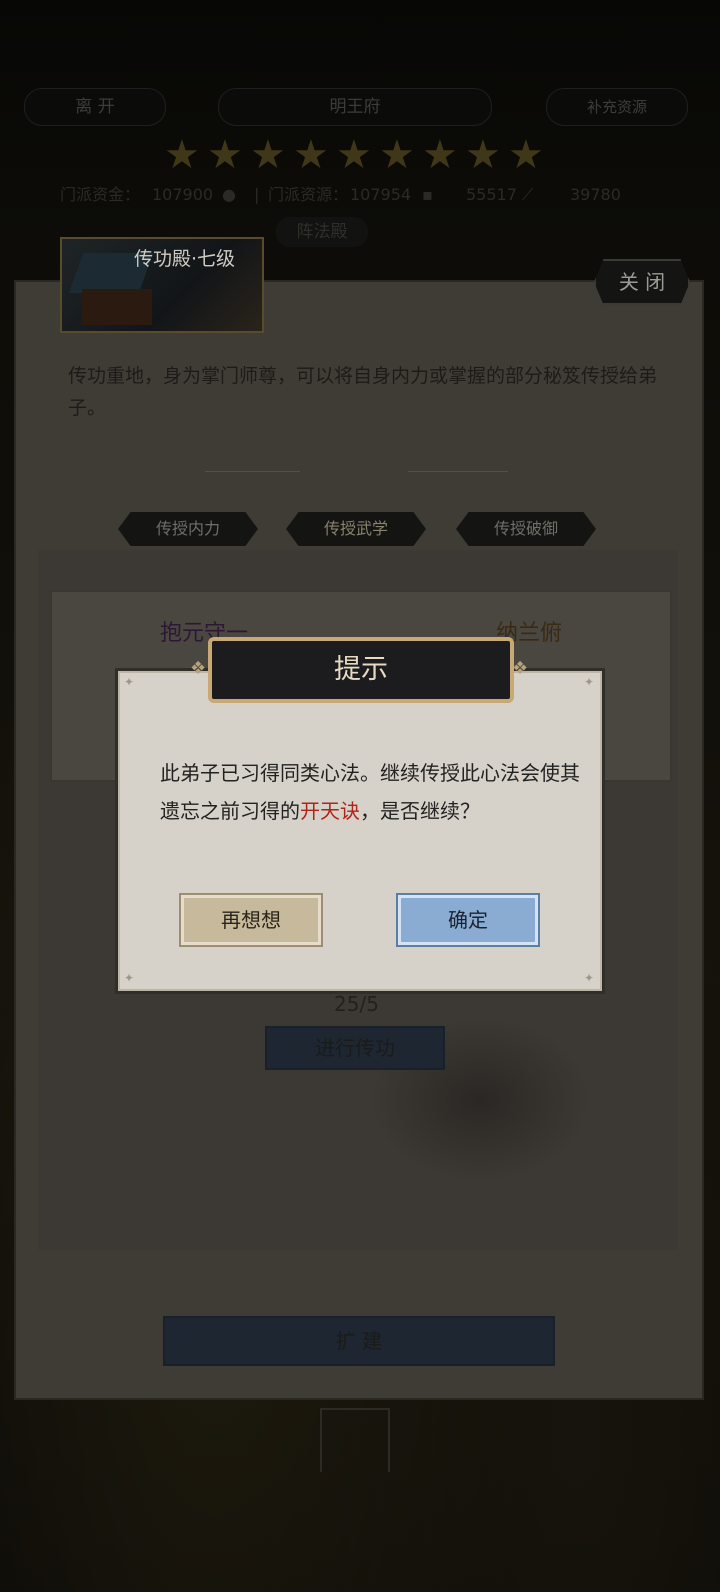 This screenshot has height=1592, width=720. I want to click on divider-right, so click(458, 471).